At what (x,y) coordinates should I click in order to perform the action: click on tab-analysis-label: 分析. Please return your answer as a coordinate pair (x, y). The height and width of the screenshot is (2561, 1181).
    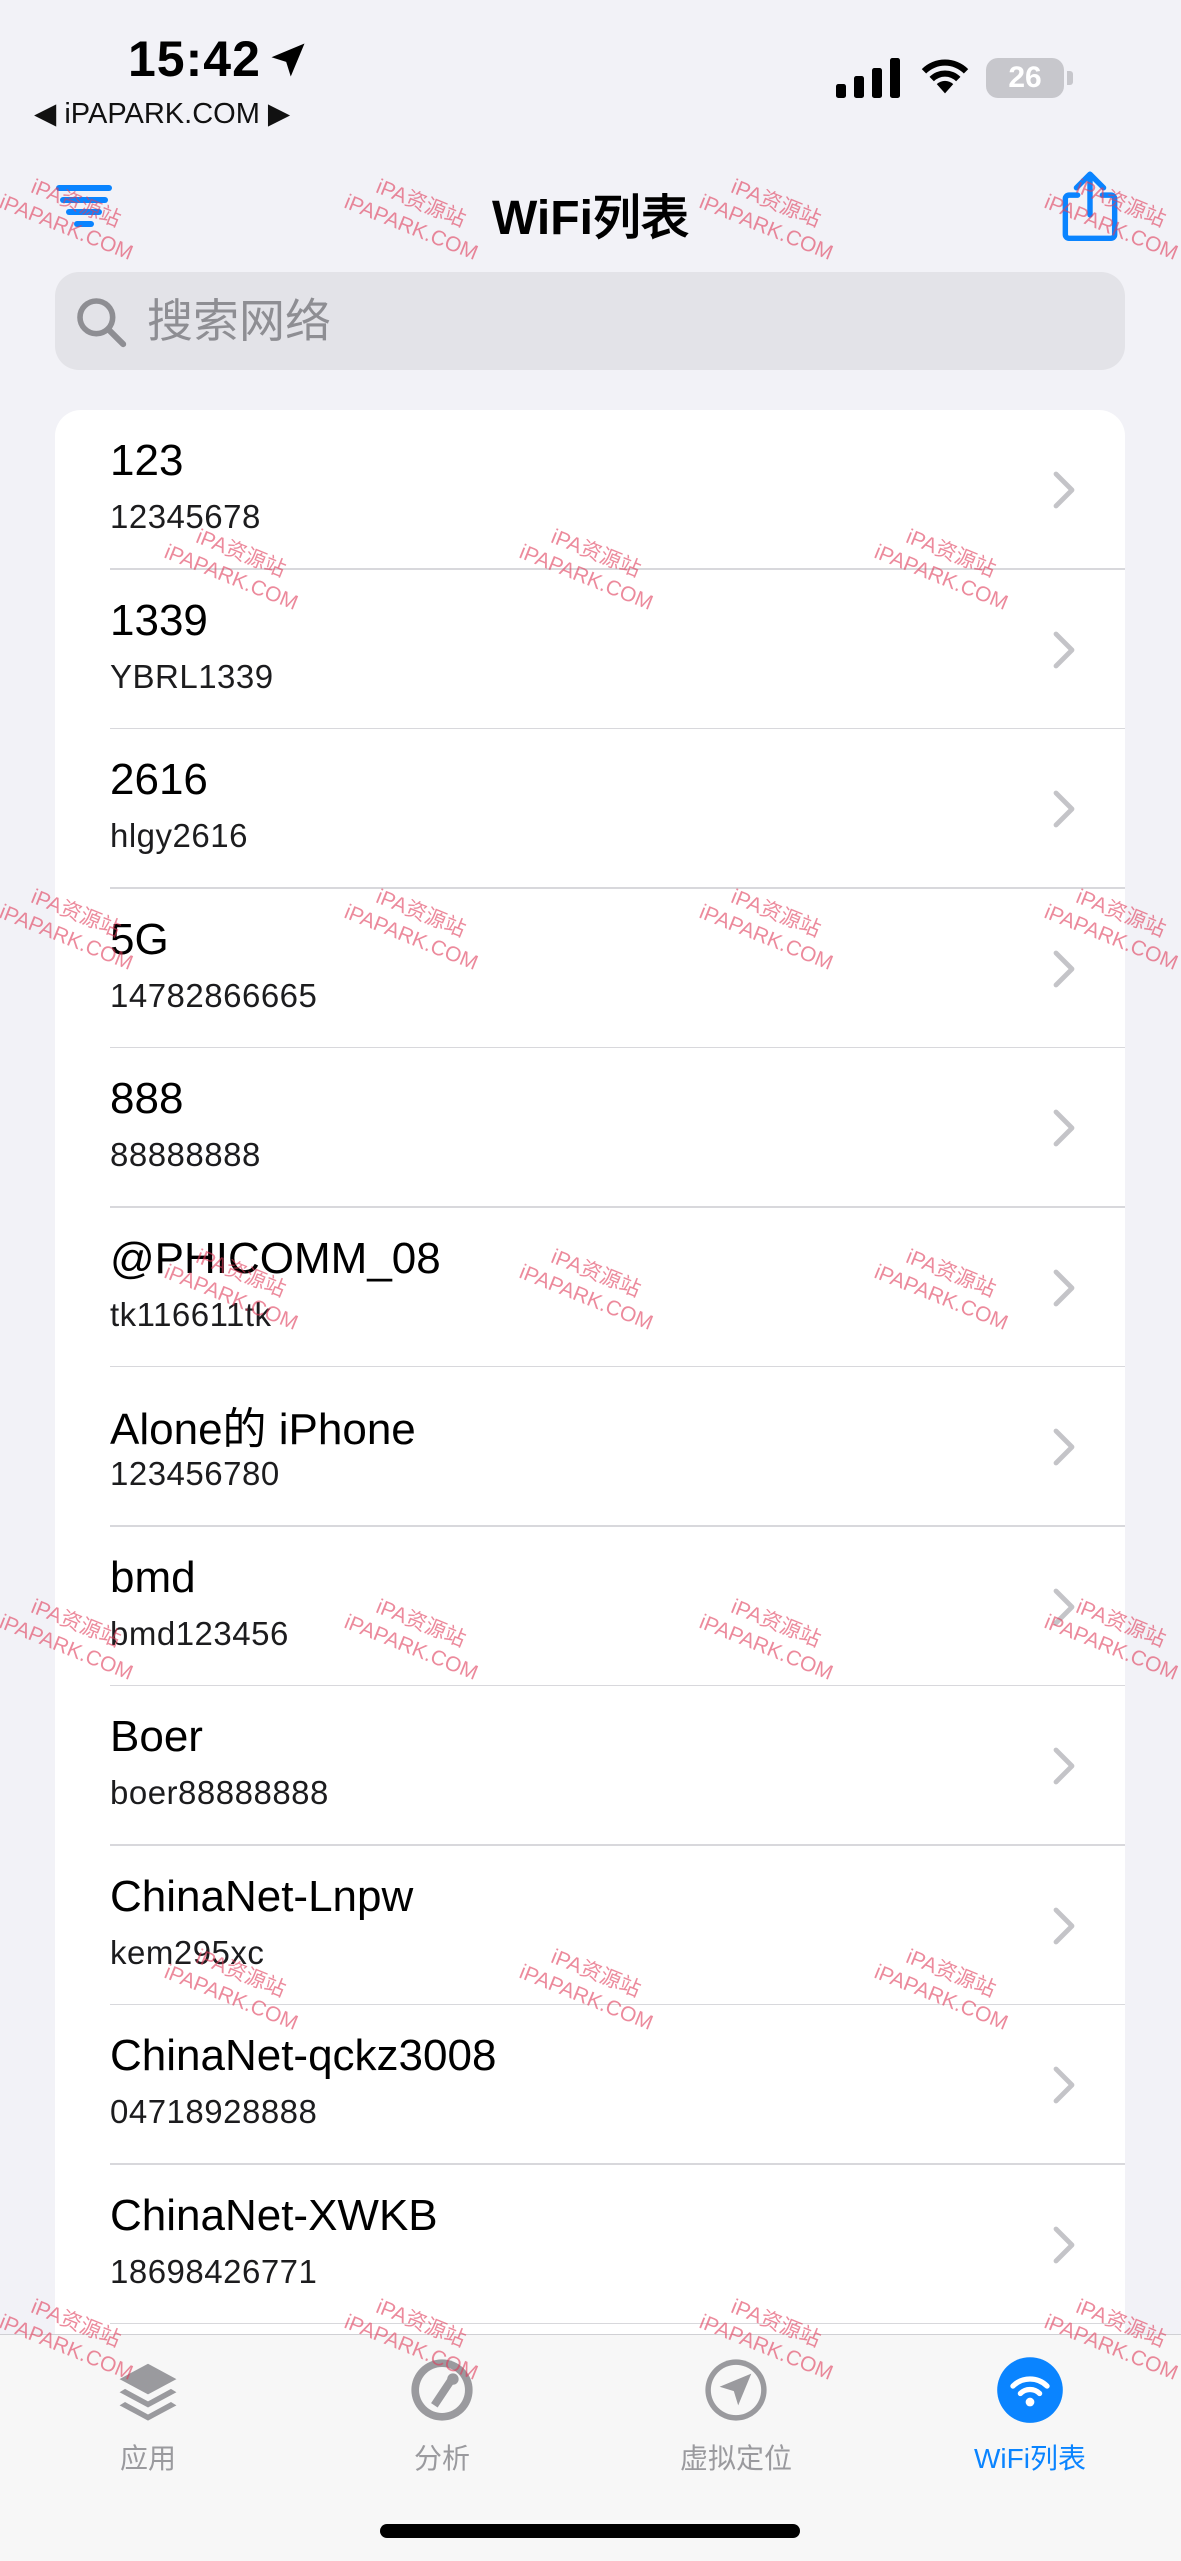
    Looking at the image, I should click on (441, 2458).